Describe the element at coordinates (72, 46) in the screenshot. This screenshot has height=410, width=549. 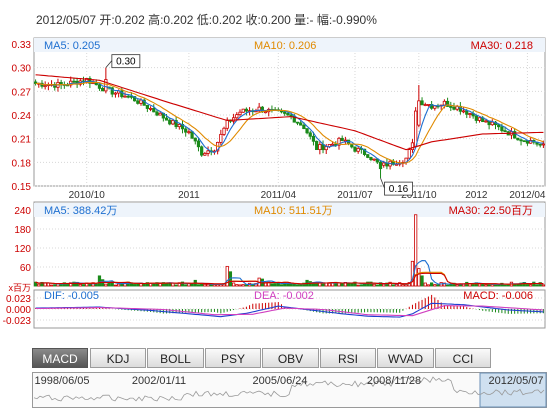
I see `ma5-label: MA5: 0.205` at that location.